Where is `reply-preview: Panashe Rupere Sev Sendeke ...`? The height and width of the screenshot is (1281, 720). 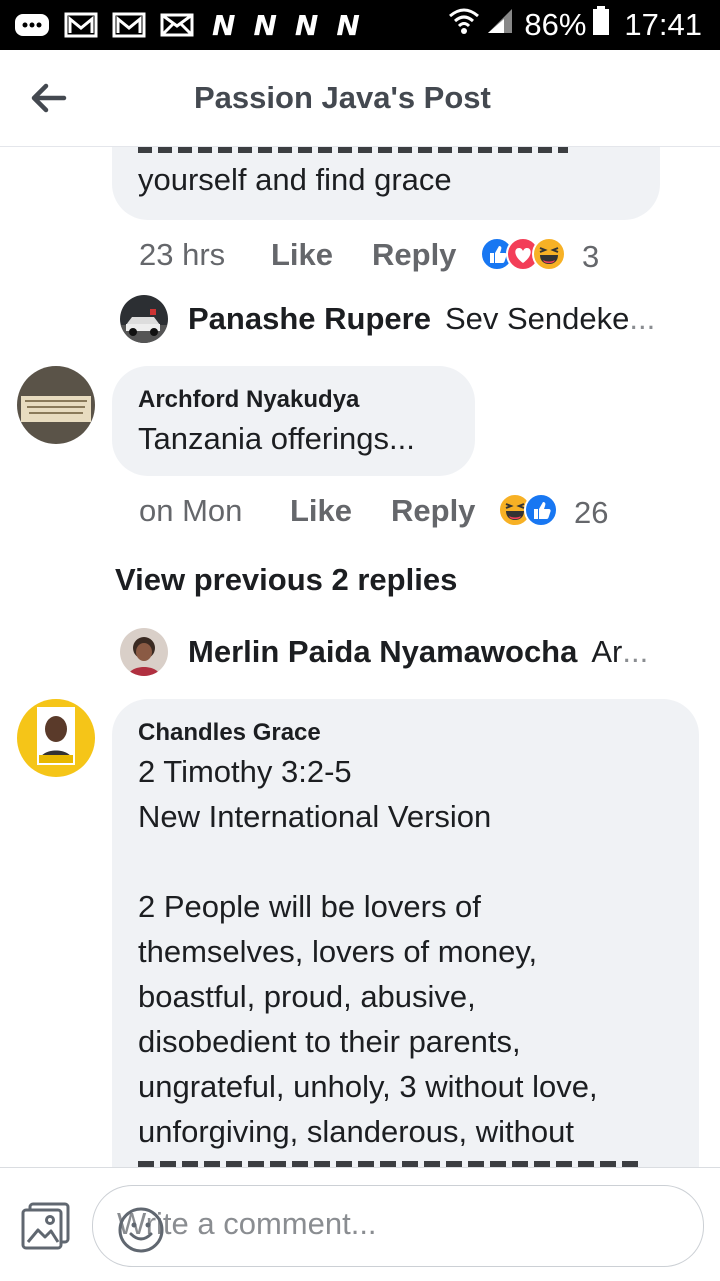
reply-preview: Panashe Rupere Sev Sendeke ... is located at coordinates (387, 319).